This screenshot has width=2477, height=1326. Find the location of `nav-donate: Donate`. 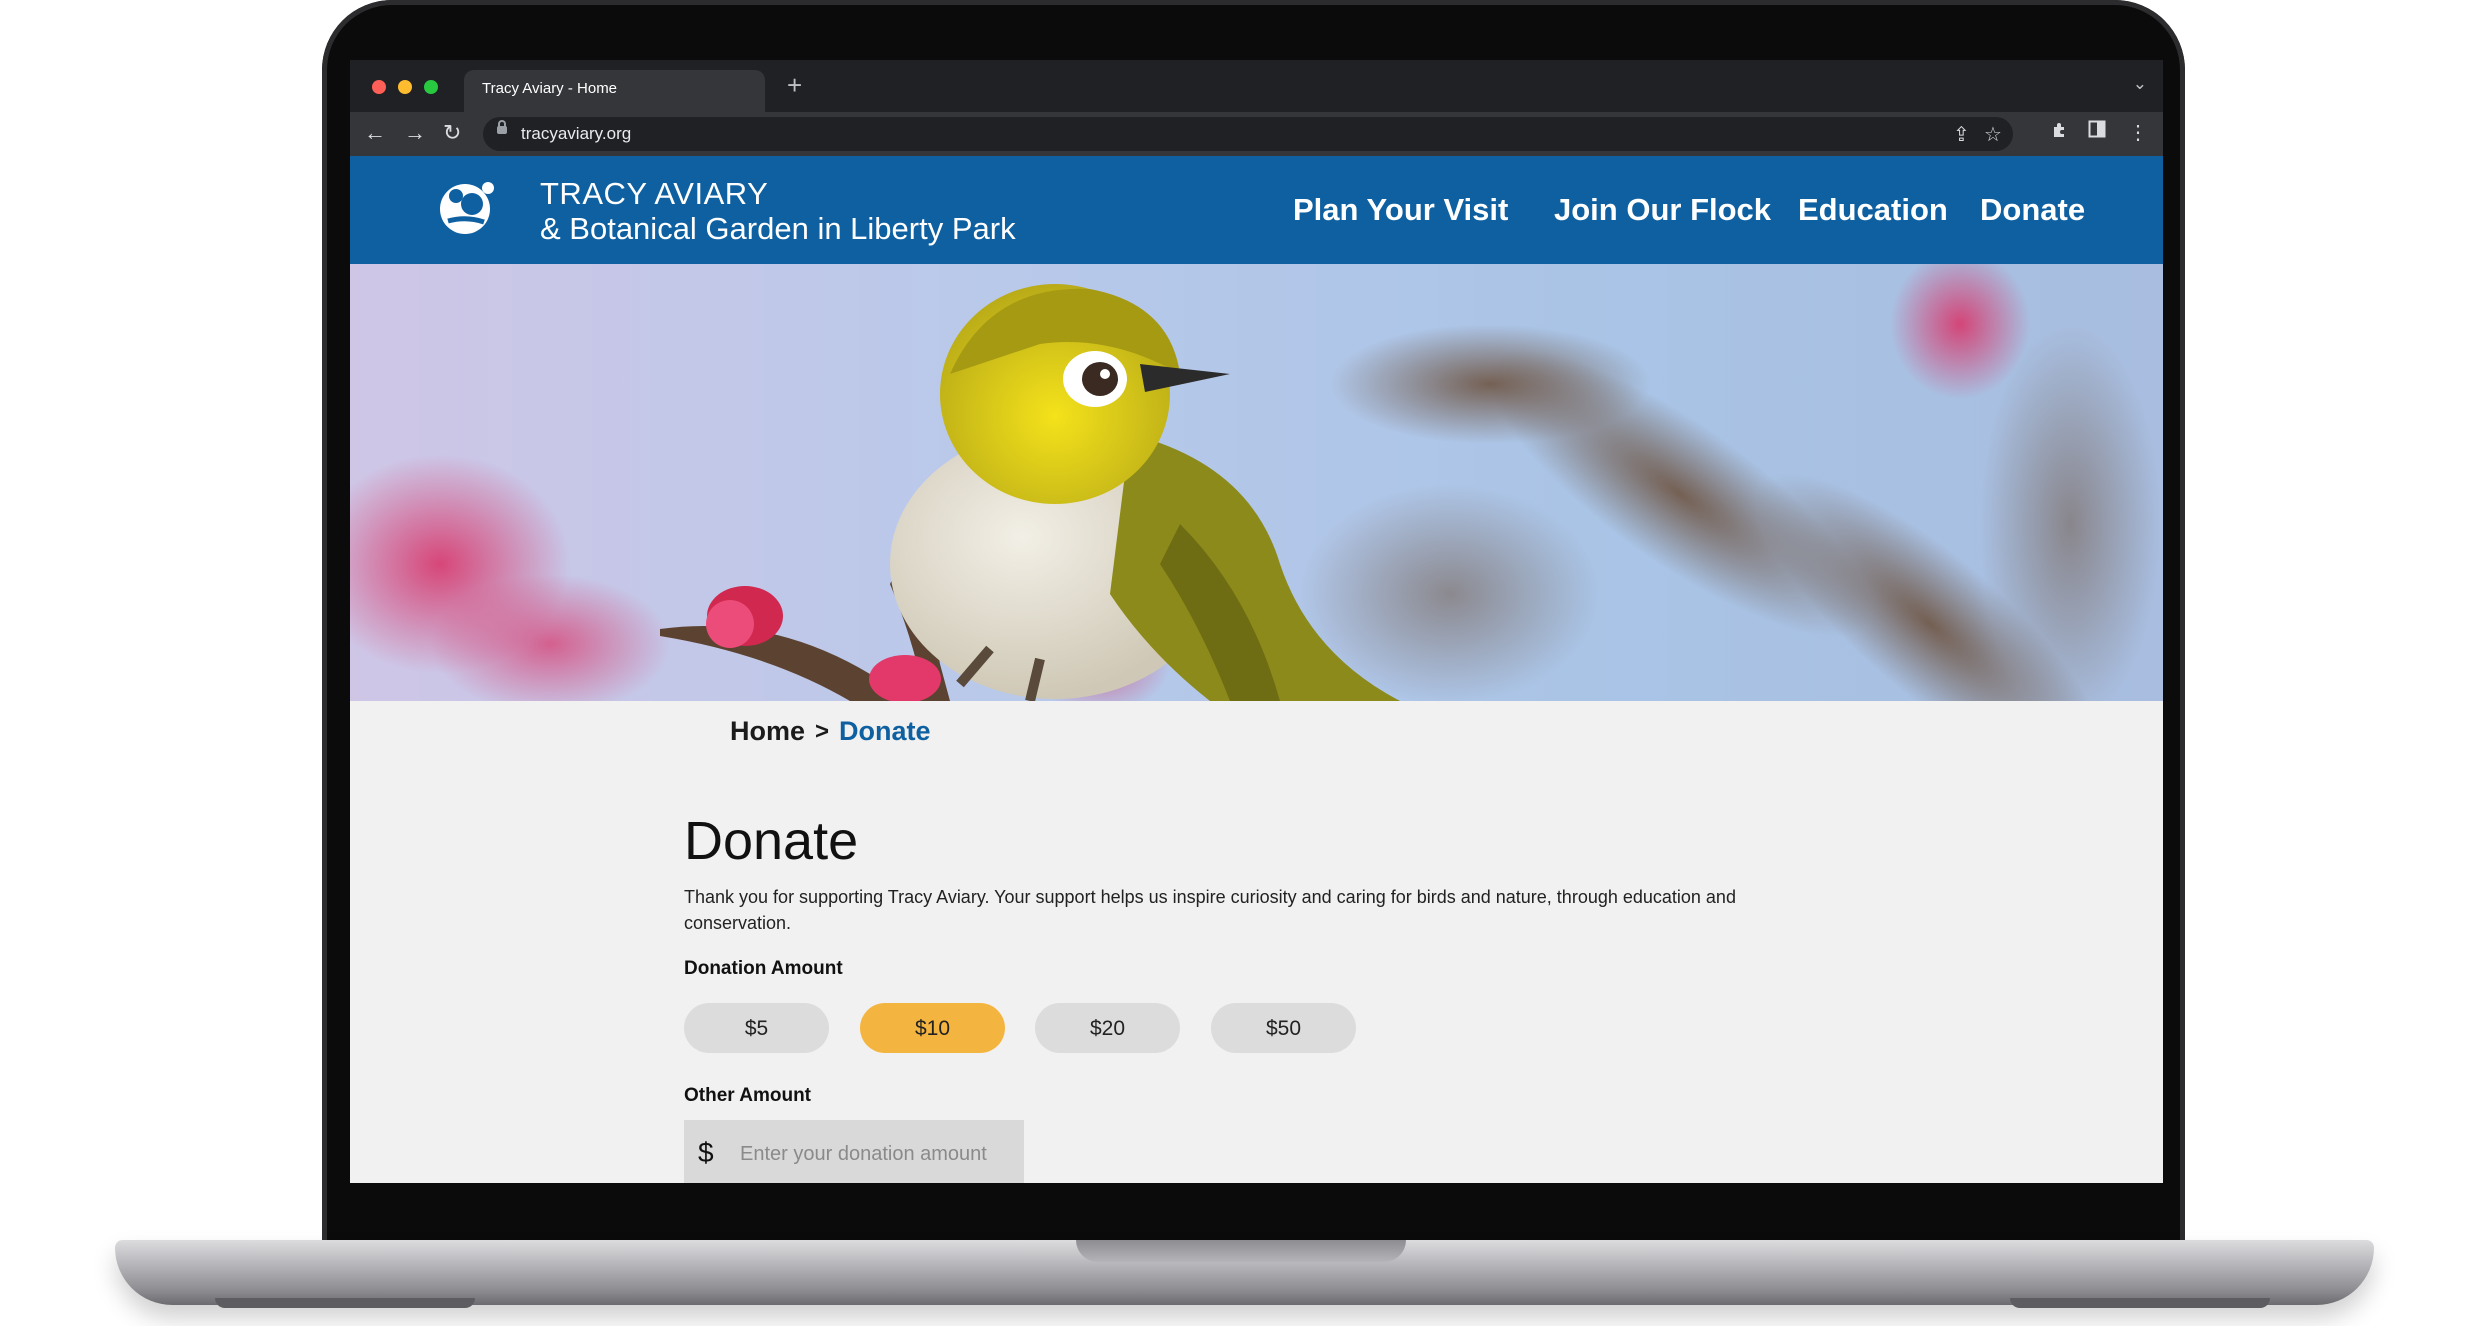

nav-donate: Donate is located at coordinates (2032, 210).